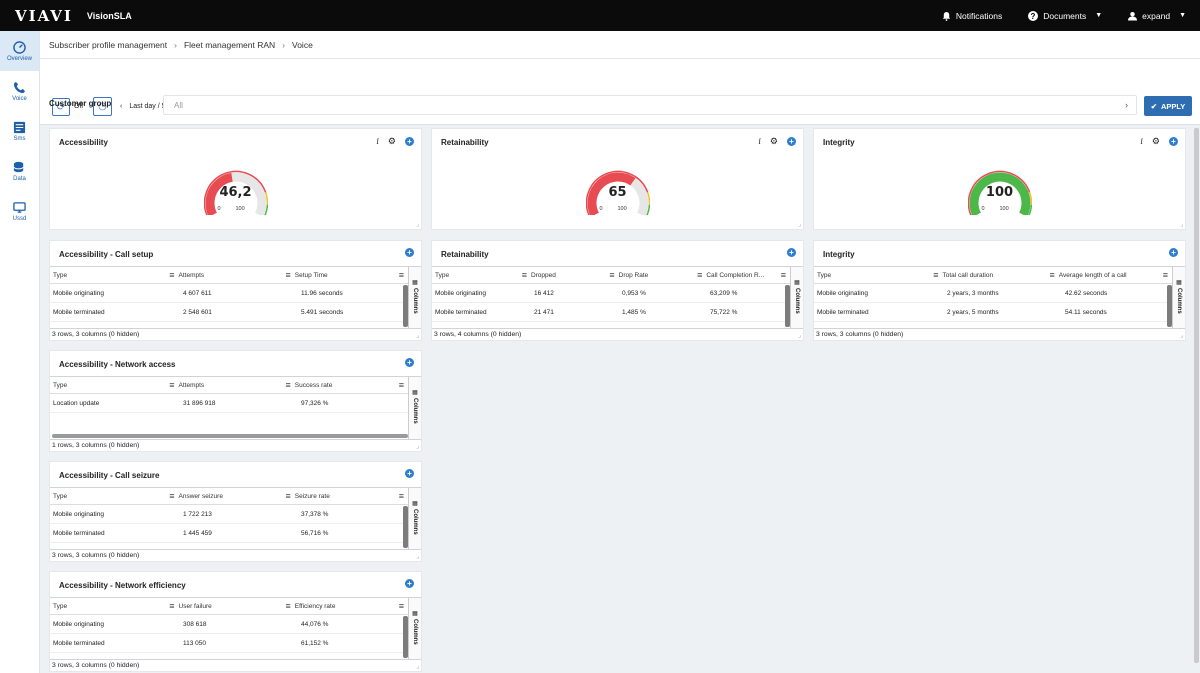 This screenshot has width=1200, height=673. Describe the element at coordinates (224, 496) in the screenshot. I see `column-header: ≡ Answer seizure` at that location.